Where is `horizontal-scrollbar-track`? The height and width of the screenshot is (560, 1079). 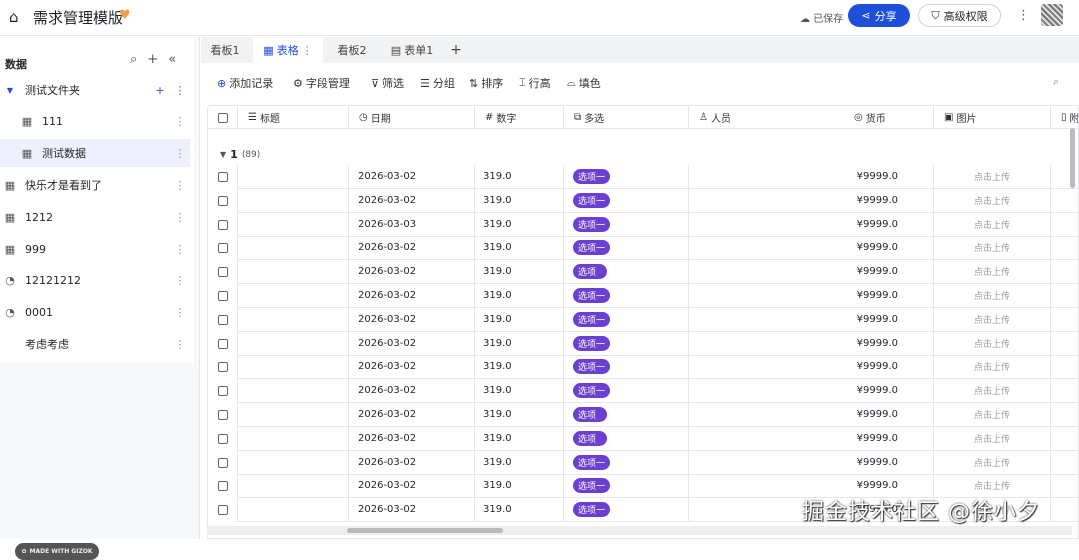
horizontal-scrollbar-track is located at coordinates (639, 530).